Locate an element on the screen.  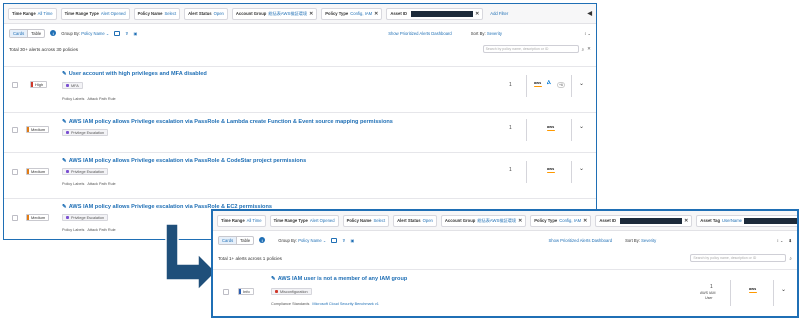
alerts-summary: Total 1+ alerts across 1 policies is located at coordinates (250, 258).